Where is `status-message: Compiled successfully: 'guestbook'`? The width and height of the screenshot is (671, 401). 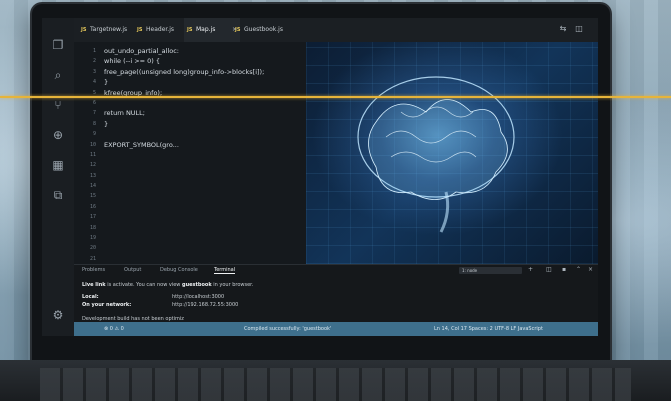
status-message: Compiled successfully: 'guestbook' is located at coordinates (288, 329).